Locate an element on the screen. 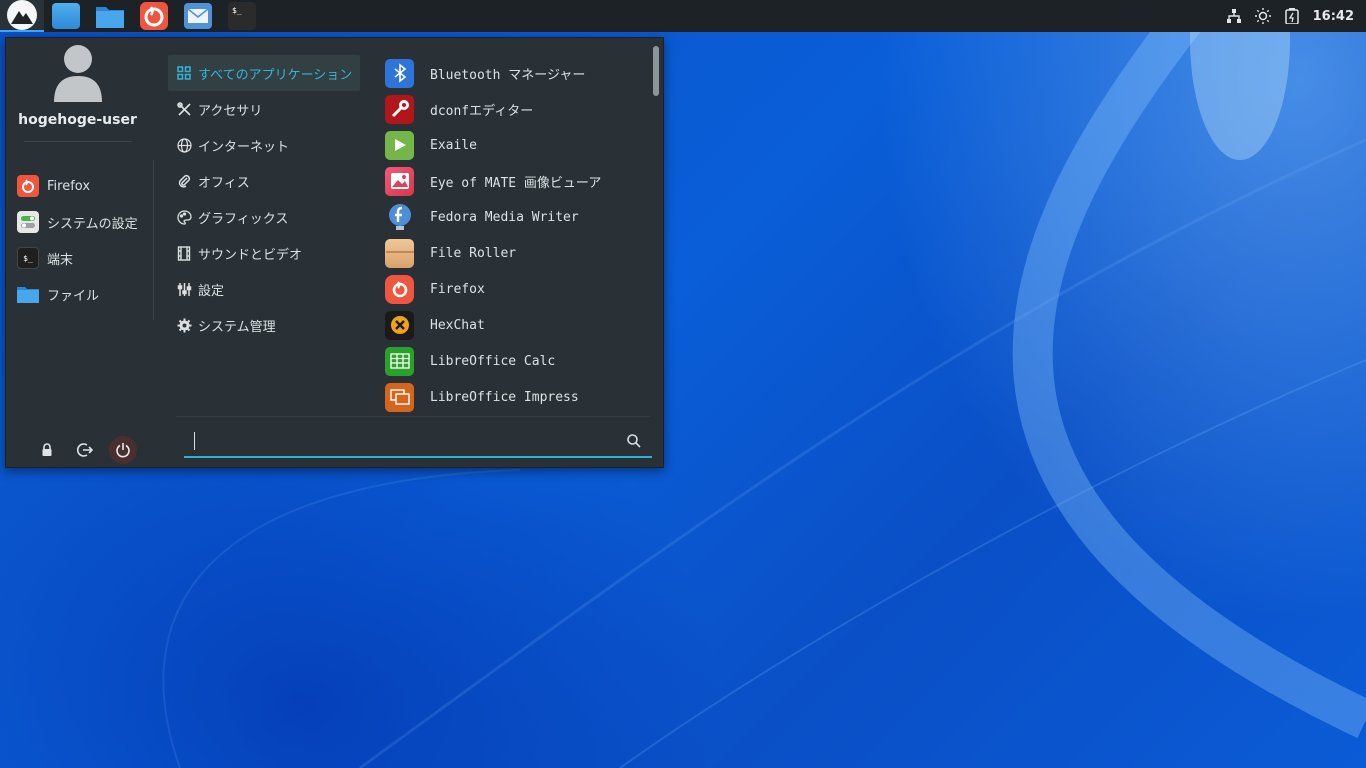 The width and height of the screenshot is (1366, 768). app-dconf-editor: dconfエディター is located at coordinates (513, 109).